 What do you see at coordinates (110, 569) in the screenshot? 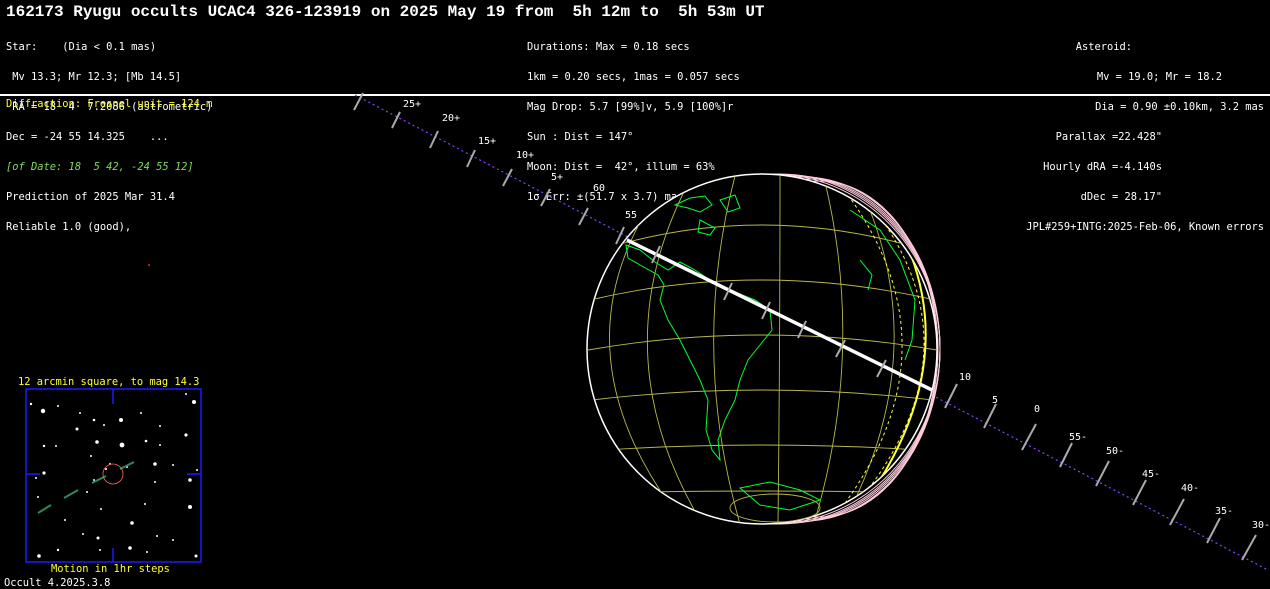
I see `inset-caption-bottom: Motion in 1hr steps` at bounding box center [110, 569].